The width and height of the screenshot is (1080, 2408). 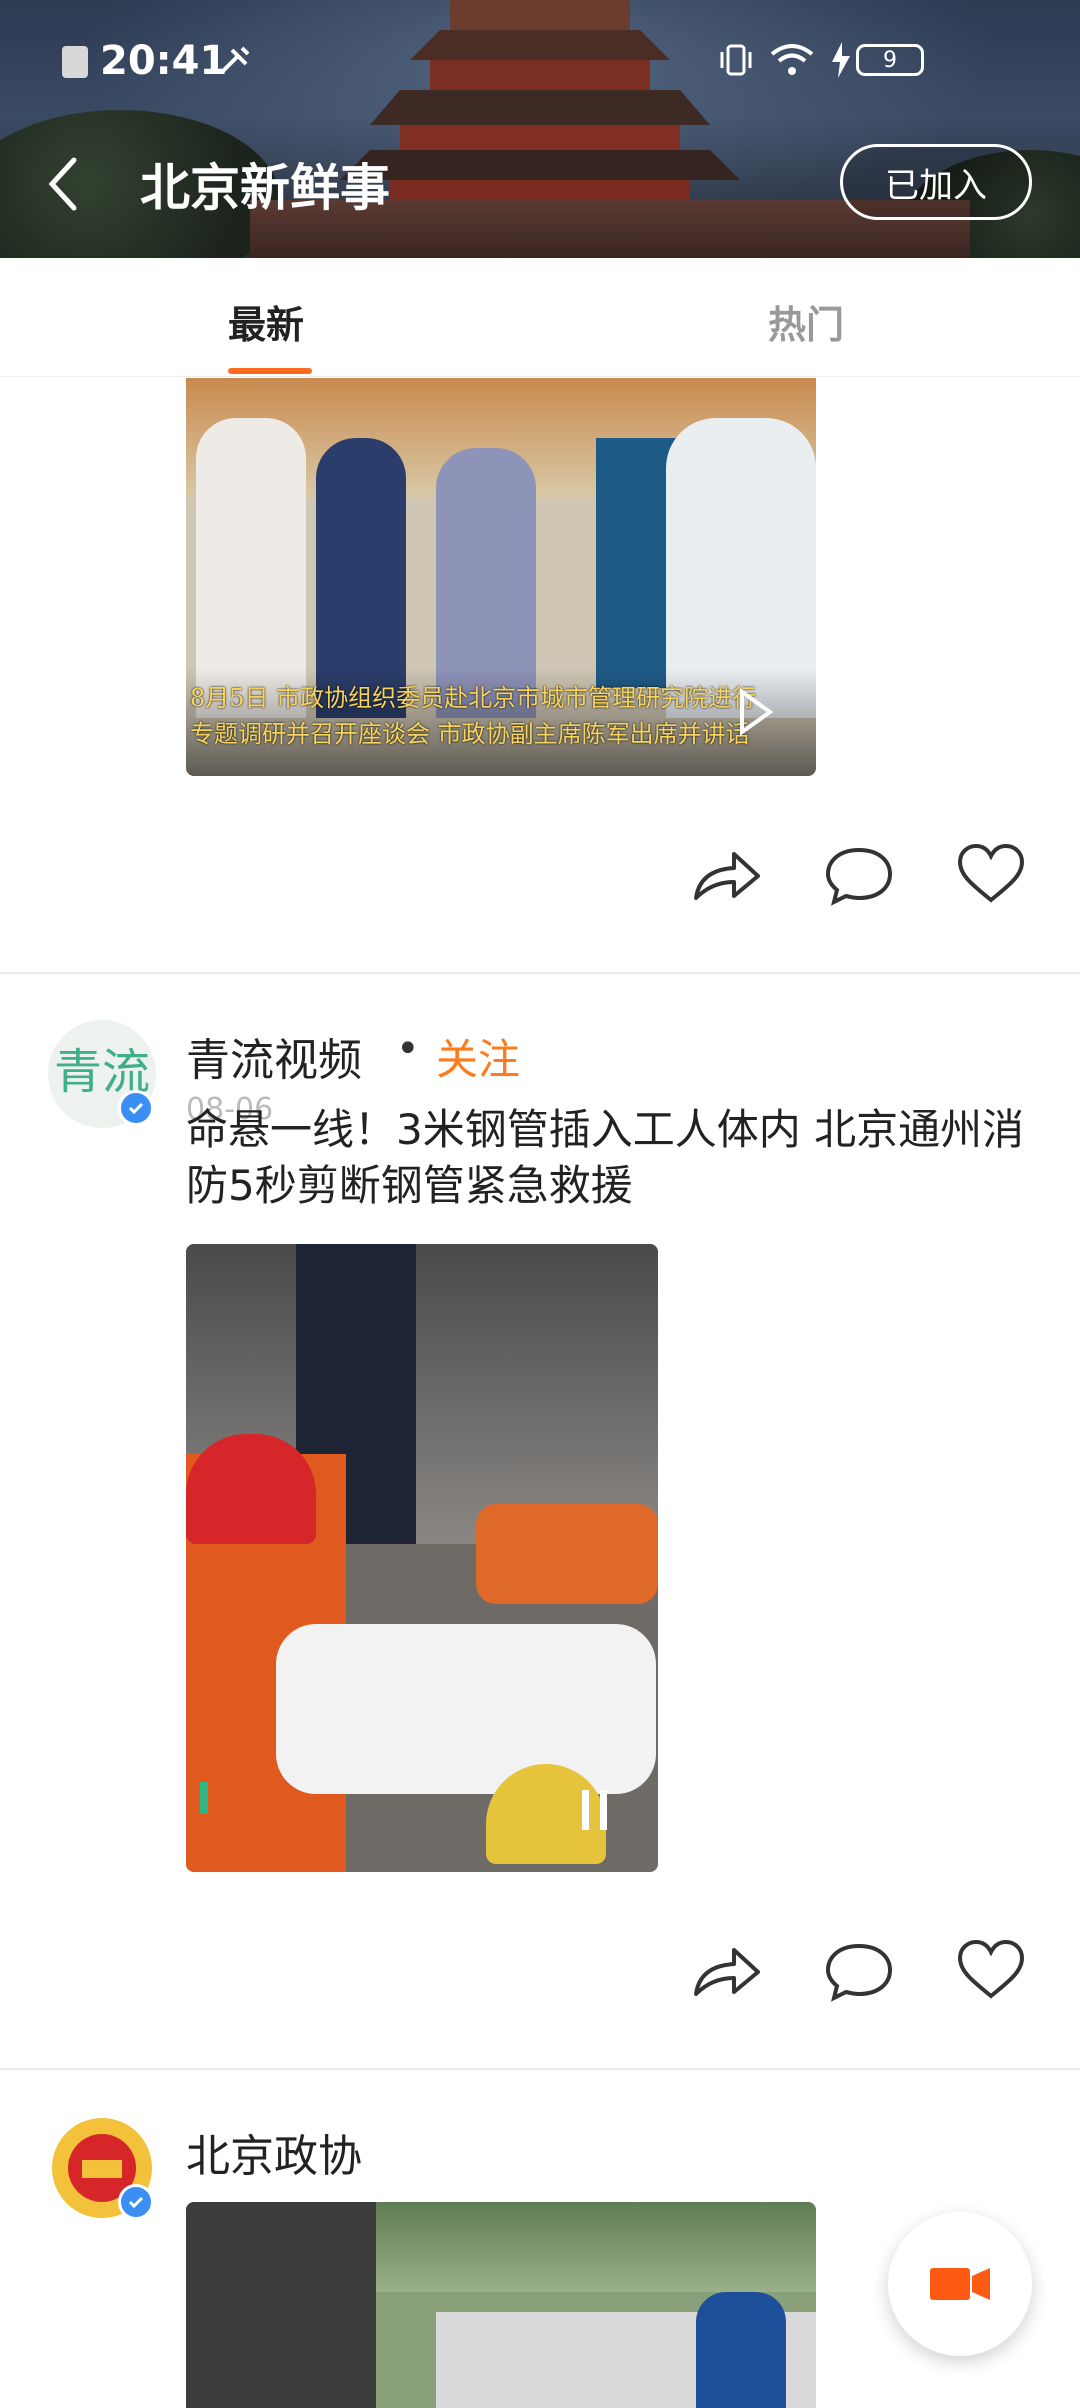 I want to click on follow-button: 关注, so click(x=478, y=1056).